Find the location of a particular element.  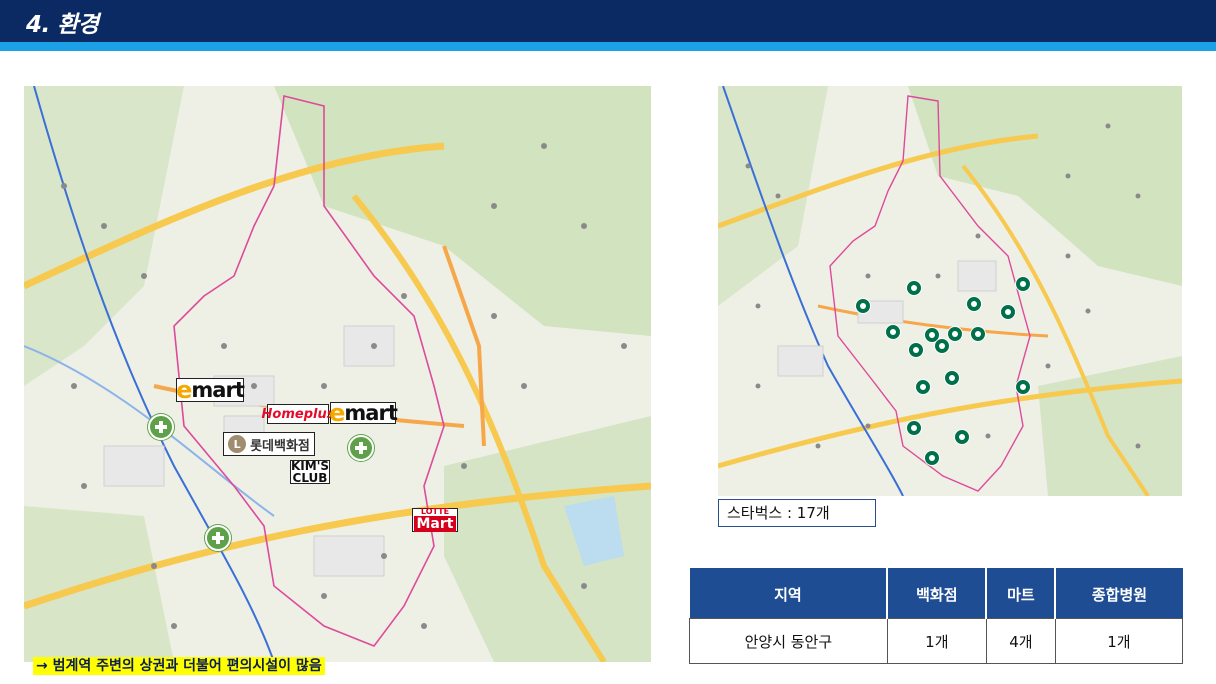

homeplus-logo: Homeplus is located at coordinates (298, 414).